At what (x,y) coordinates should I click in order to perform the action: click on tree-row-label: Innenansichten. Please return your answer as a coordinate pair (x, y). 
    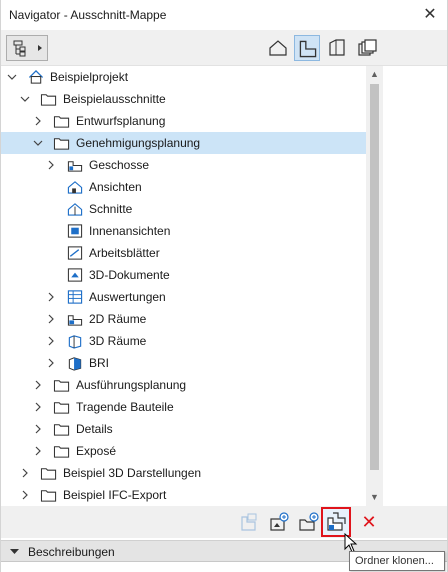
    Looking at the image, I should click on (130, 231).